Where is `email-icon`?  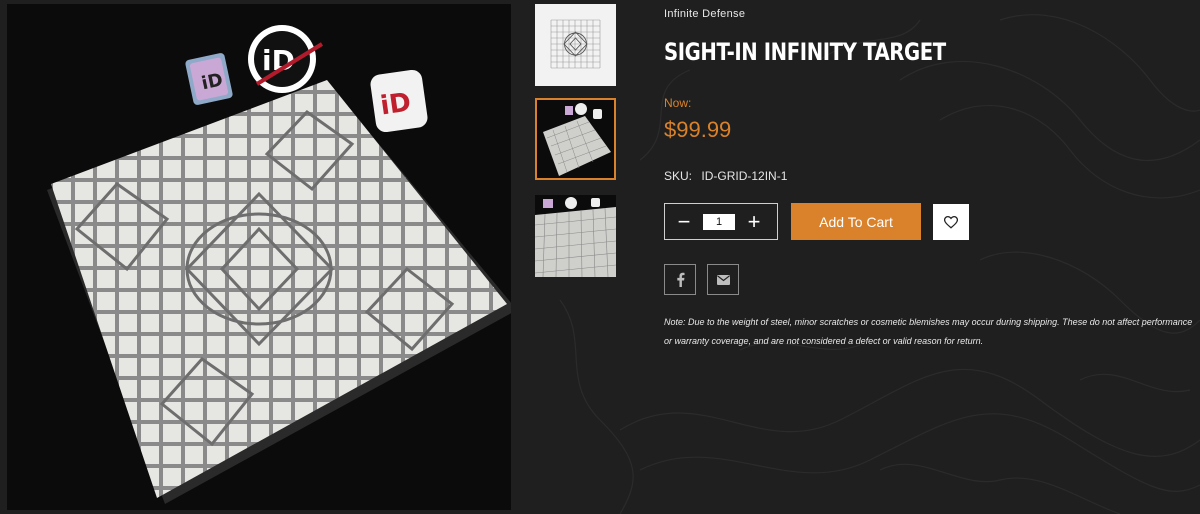 email-icon is located at coordinates (723, 279).